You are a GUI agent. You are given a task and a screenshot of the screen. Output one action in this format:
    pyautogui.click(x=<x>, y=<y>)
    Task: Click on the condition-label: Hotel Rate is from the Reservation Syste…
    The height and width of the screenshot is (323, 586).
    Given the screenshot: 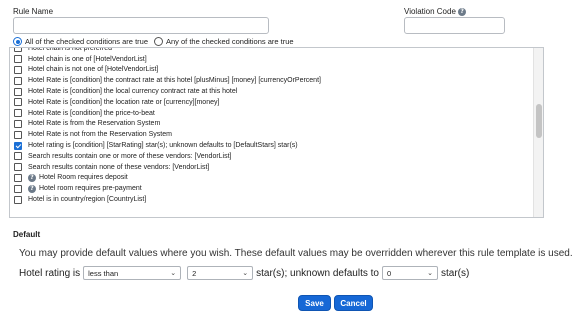 What is the action you would take?
    pyautogui.click(x=94, y=124)
    